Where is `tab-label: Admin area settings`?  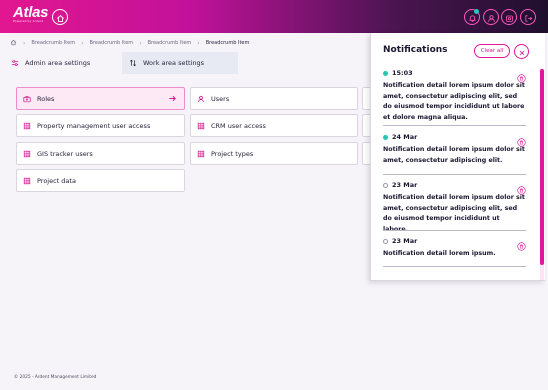
tab-label: Admin area settings is located at coordinates (58, 63).